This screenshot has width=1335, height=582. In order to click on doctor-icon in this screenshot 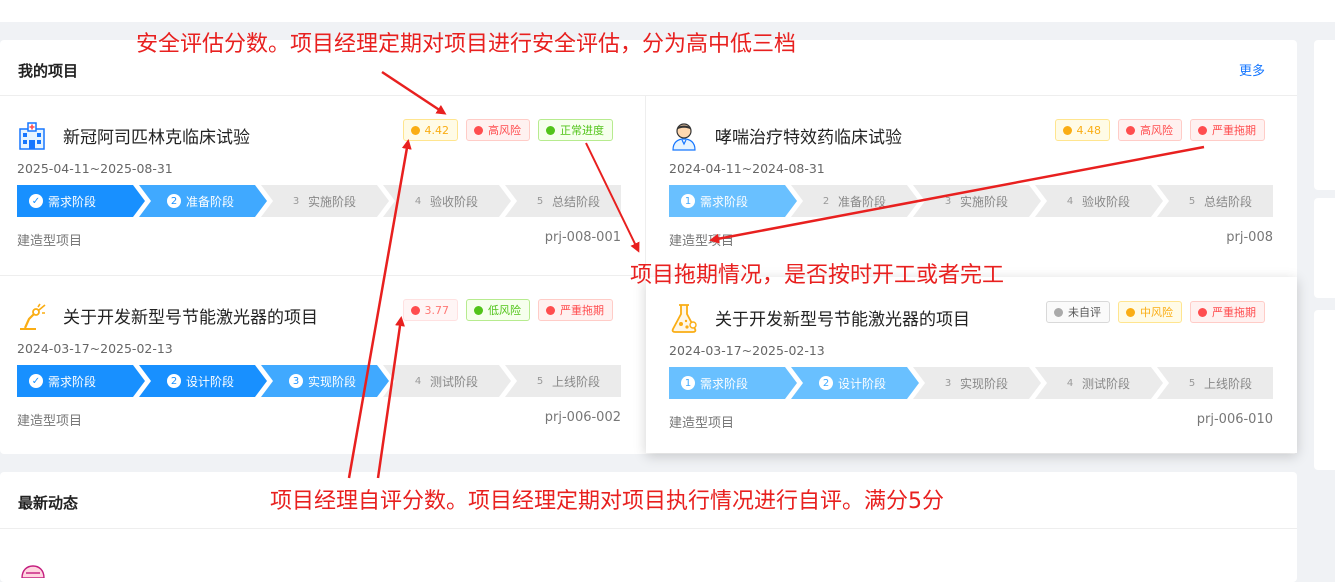, I will do `click(684, 137)`.